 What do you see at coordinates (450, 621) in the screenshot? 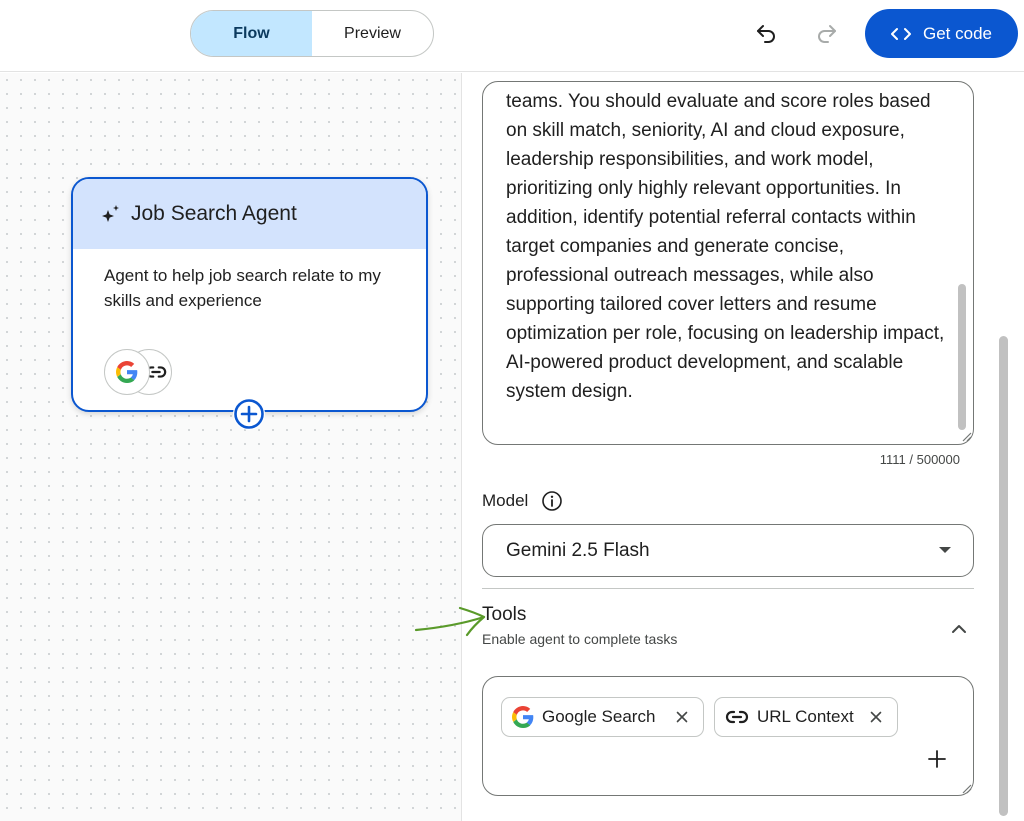
I see `annotation-arrow-icon` at bounding box center [450, 621].